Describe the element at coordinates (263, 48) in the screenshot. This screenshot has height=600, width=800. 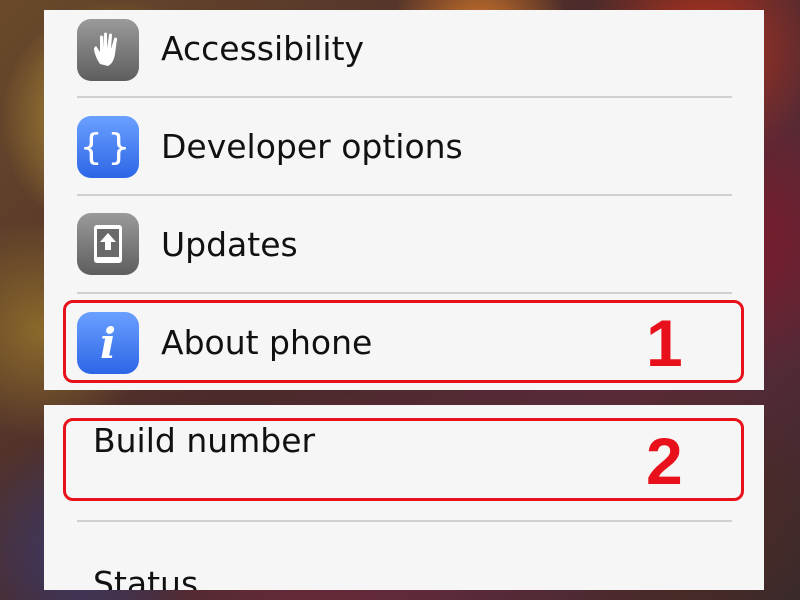
I see `settings-item-label: Accessibility` at that location.